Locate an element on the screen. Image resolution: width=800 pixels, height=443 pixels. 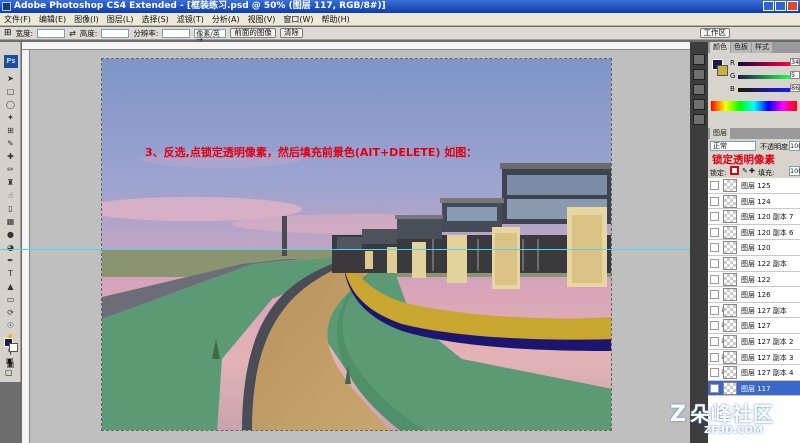
brush-tool-icon: ✏ is located at coordinates (10, 170).